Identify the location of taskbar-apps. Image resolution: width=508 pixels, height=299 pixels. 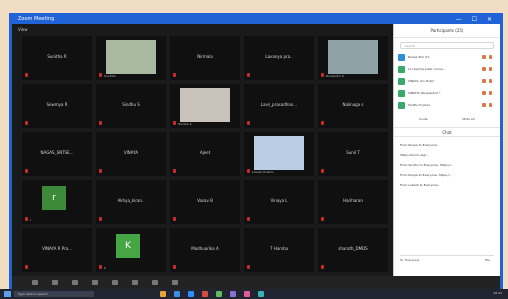
(212, 294).